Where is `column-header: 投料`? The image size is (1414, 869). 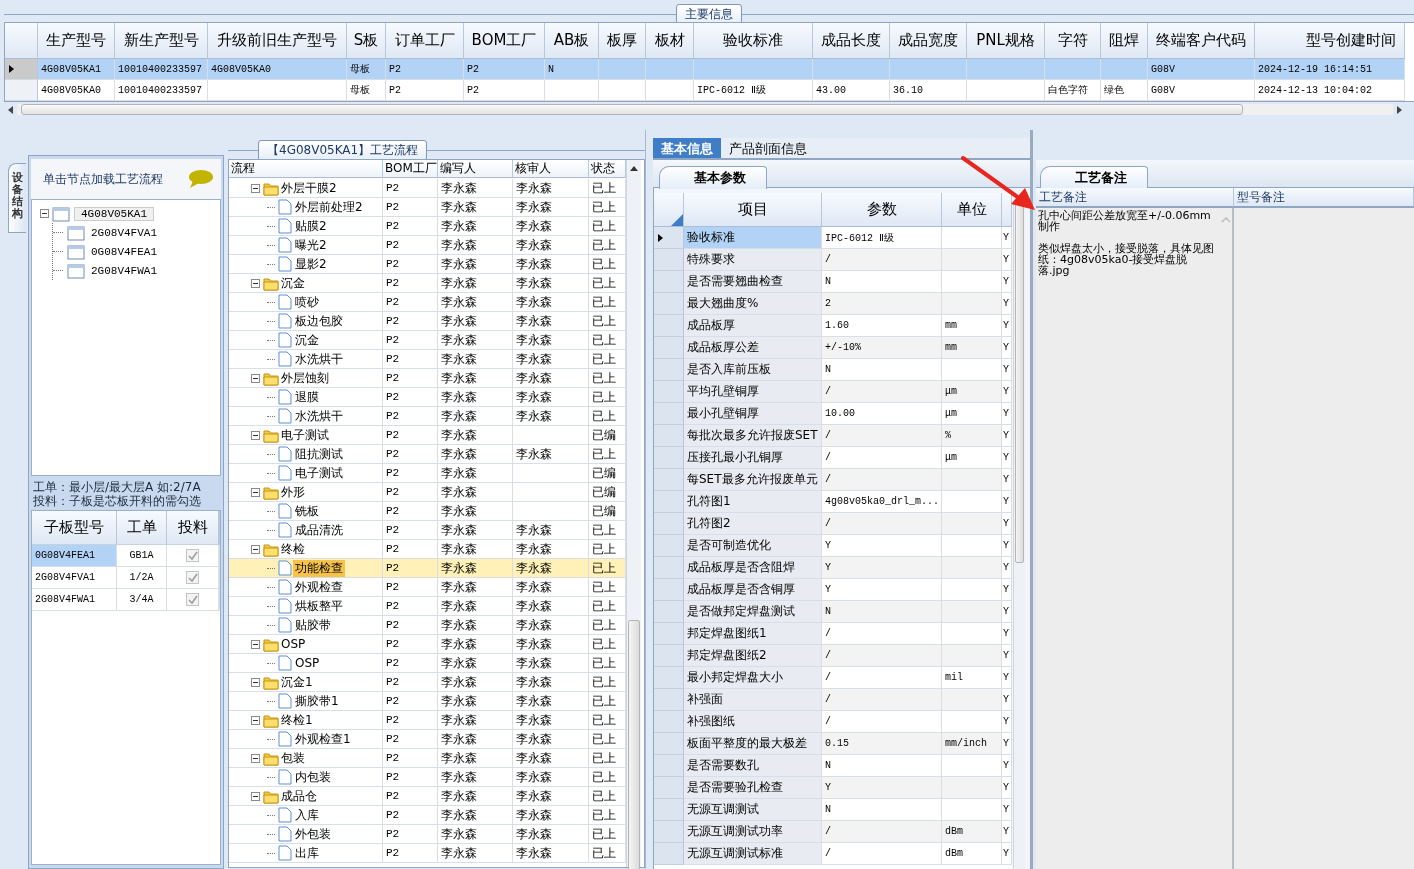
column-header: 投料 is located at coordinates (193, 528).